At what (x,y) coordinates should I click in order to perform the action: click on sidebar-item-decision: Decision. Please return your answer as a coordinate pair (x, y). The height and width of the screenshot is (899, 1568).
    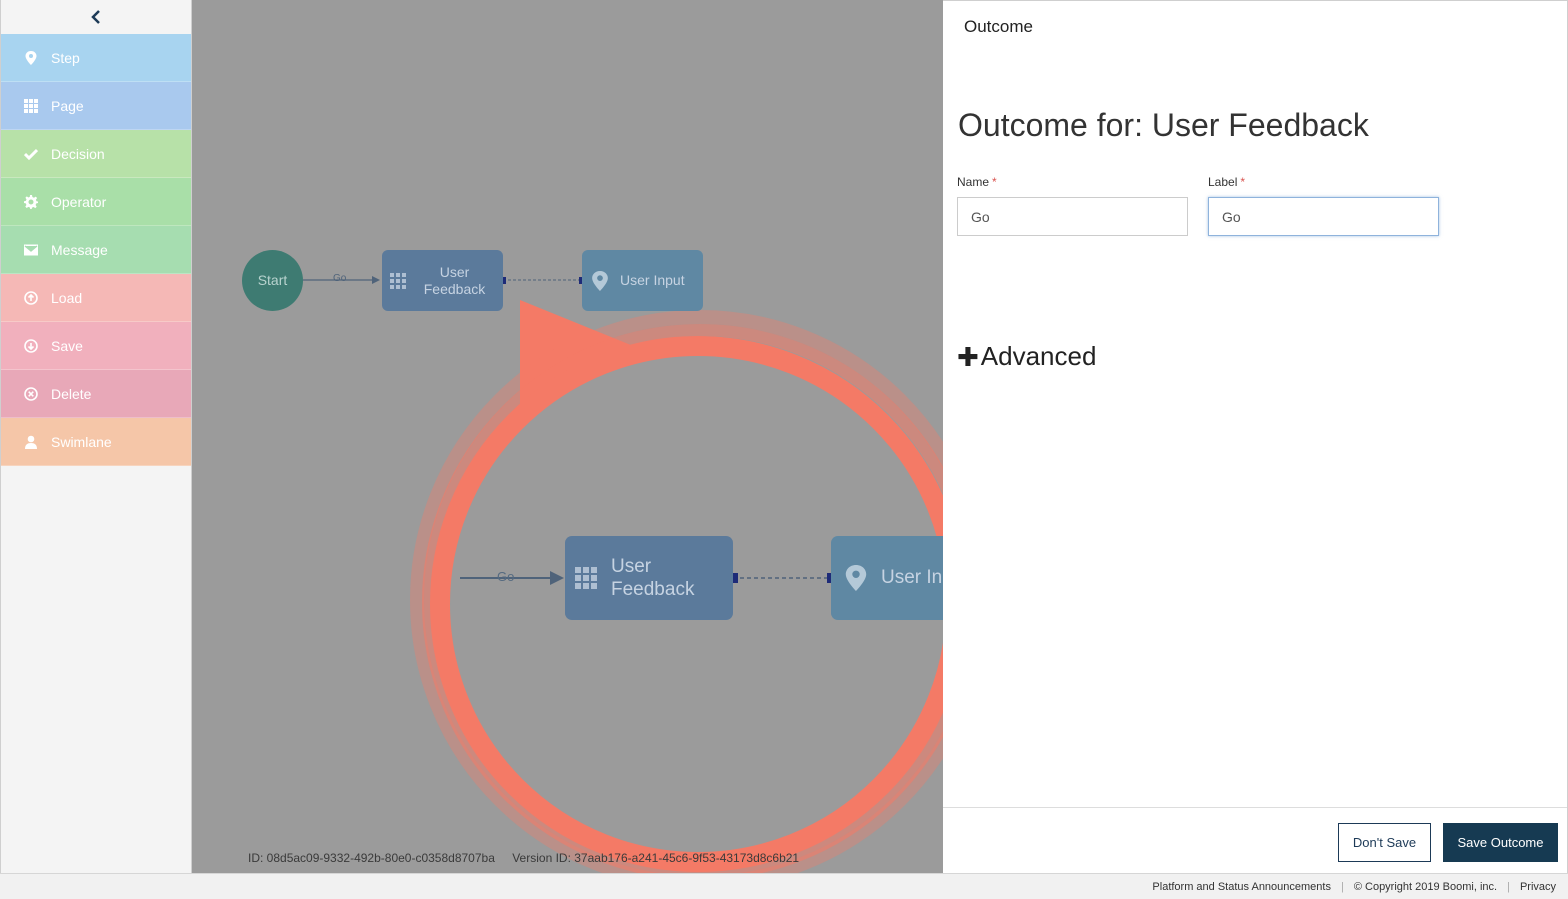
    Looking at the image, I should click on (96, 154).